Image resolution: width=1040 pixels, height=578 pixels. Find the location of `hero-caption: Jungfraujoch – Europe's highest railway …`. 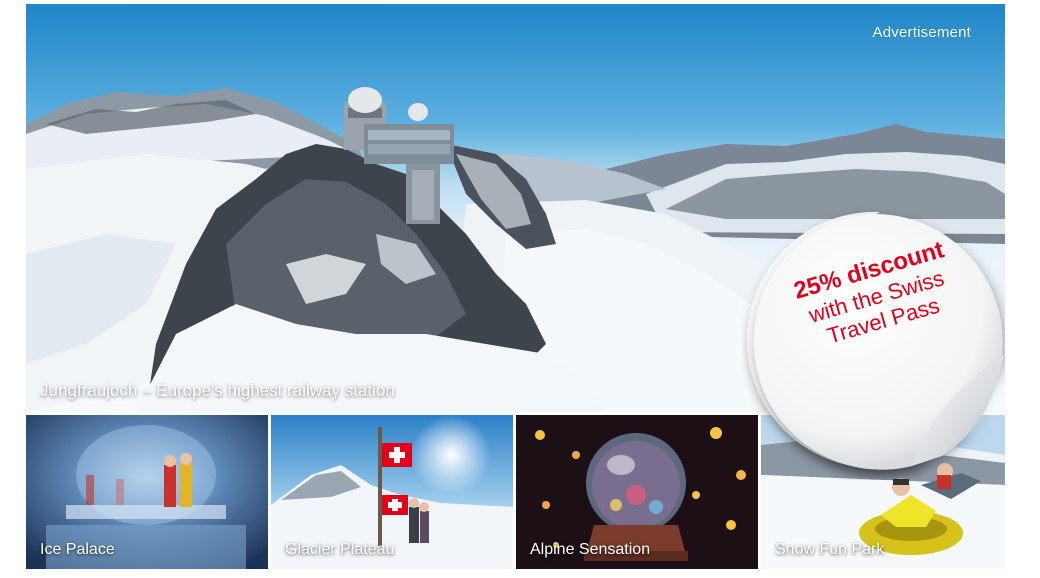

hero-caption: Jungfraujoch – Europe's highest railway … is located at coordinates (217, 390).